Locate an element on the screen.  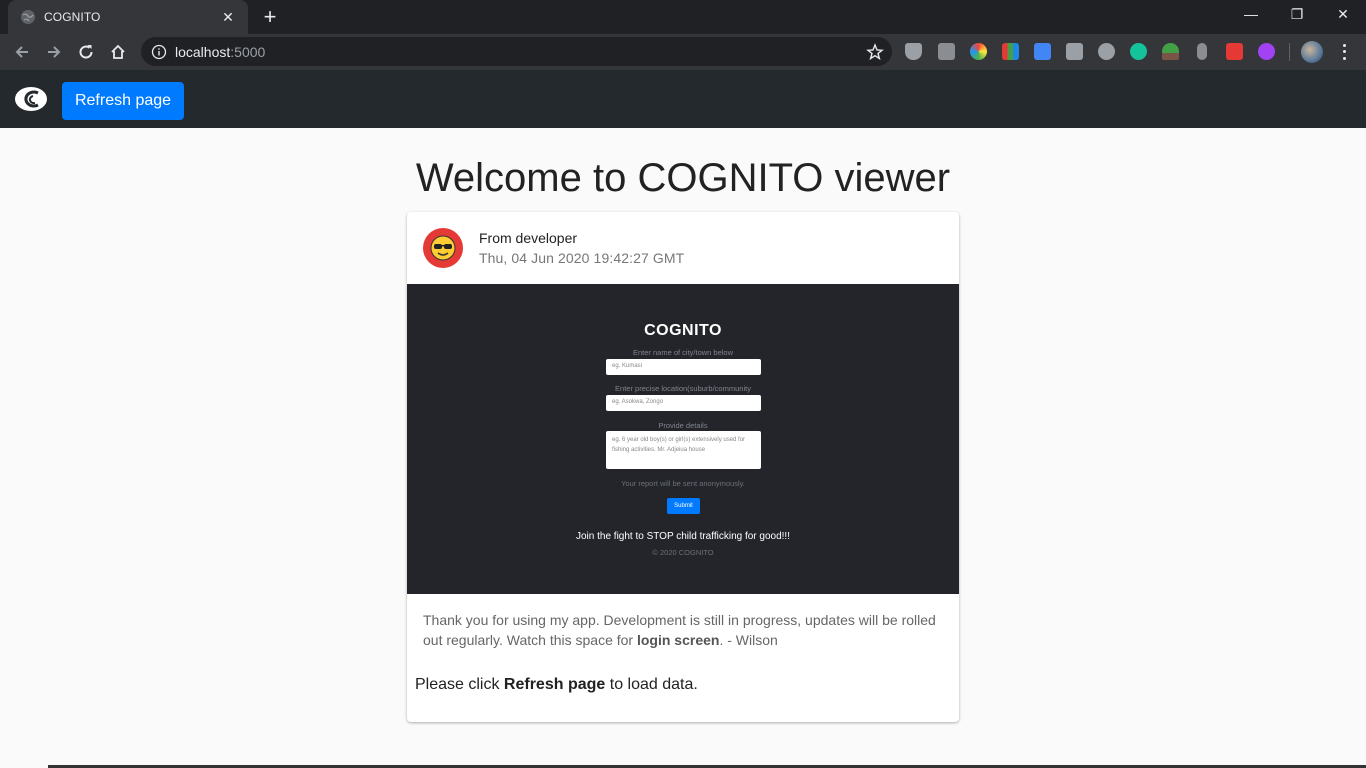
purple-icon is located at coordinates (1266, 51).